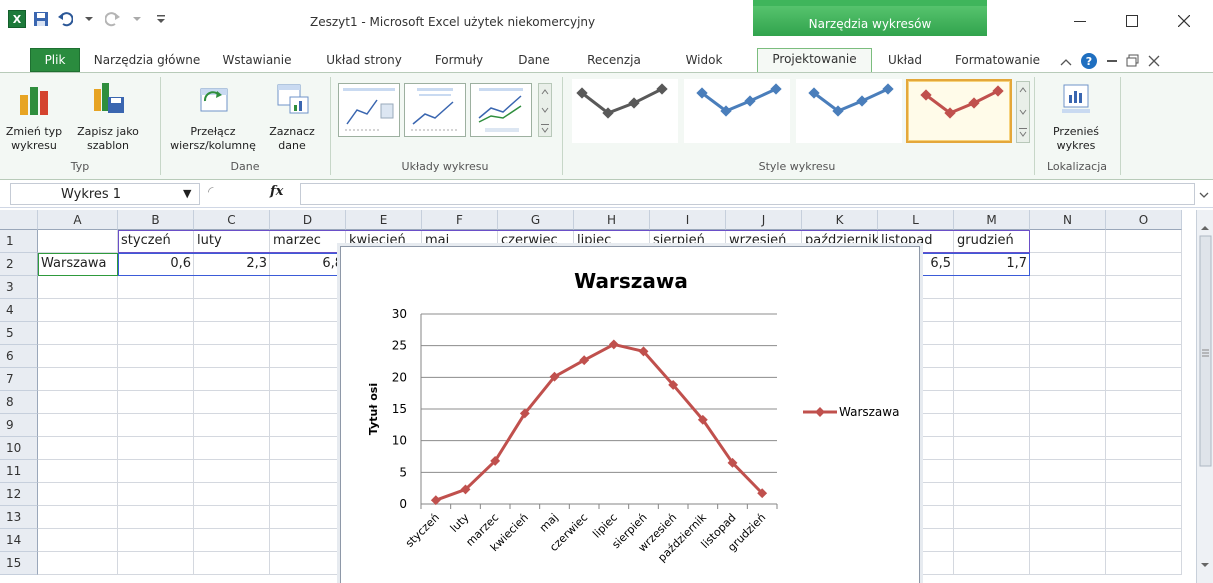 This screenshot has width=1213, height=583. What do you see at coordinates (534, 61) in the screenshot?
I see `tab-data: Dane` at bounding box center [534, 61].